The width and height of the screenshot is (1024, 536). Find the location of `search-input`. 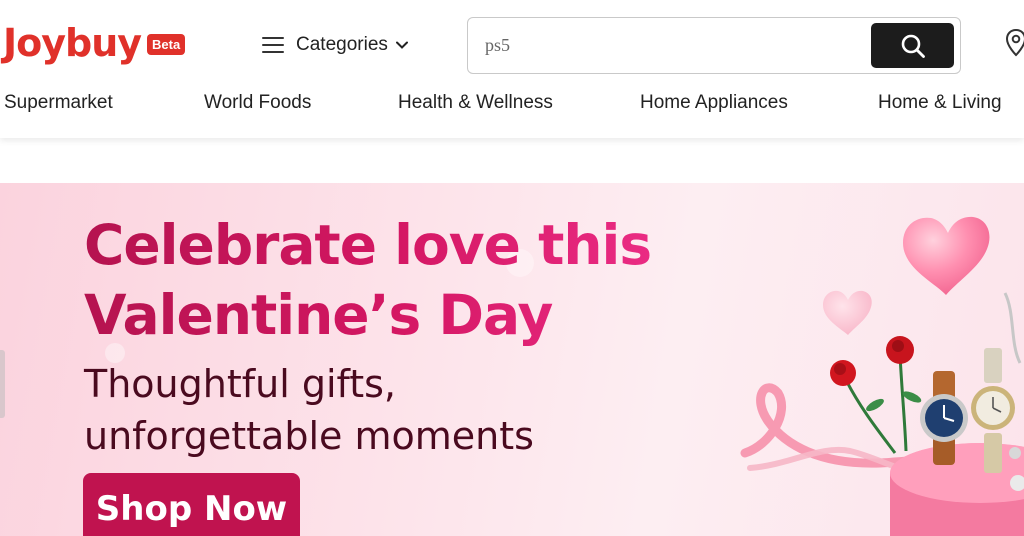

search-input is located at coordinates (669, 45).